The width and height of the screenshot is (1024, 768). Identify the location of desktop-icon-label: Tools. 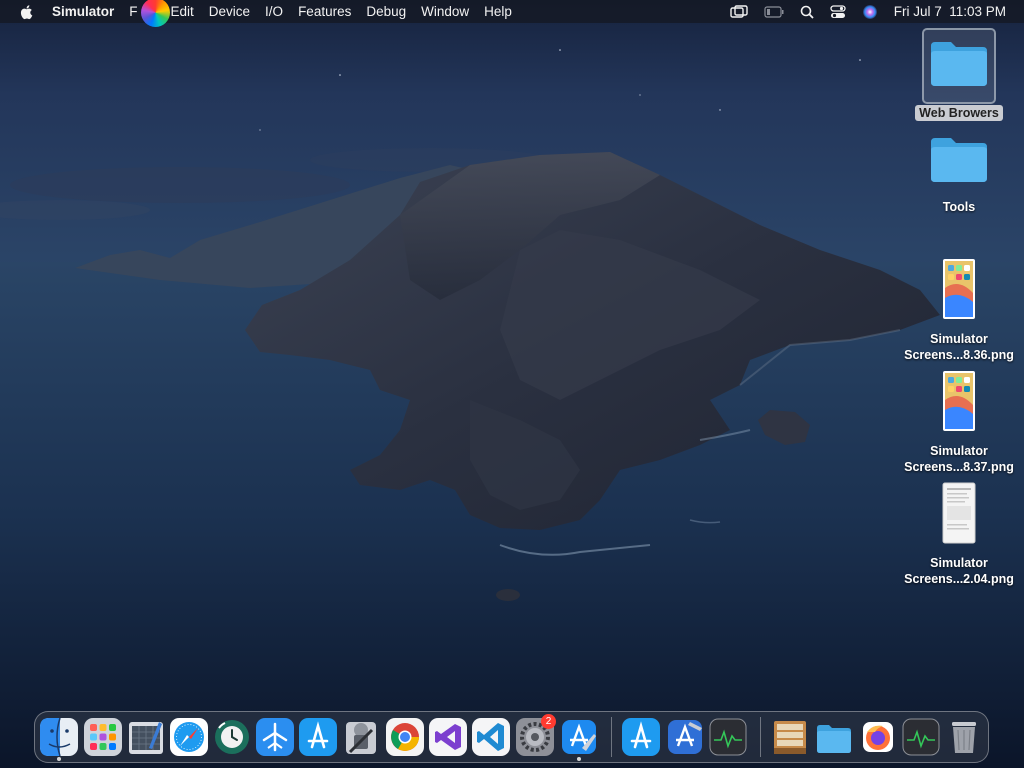
(959, 207).